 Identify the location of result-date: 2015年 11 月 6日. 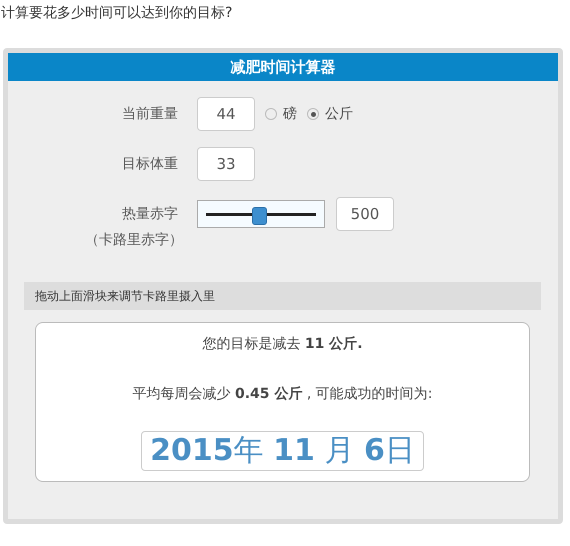
(282, 451).